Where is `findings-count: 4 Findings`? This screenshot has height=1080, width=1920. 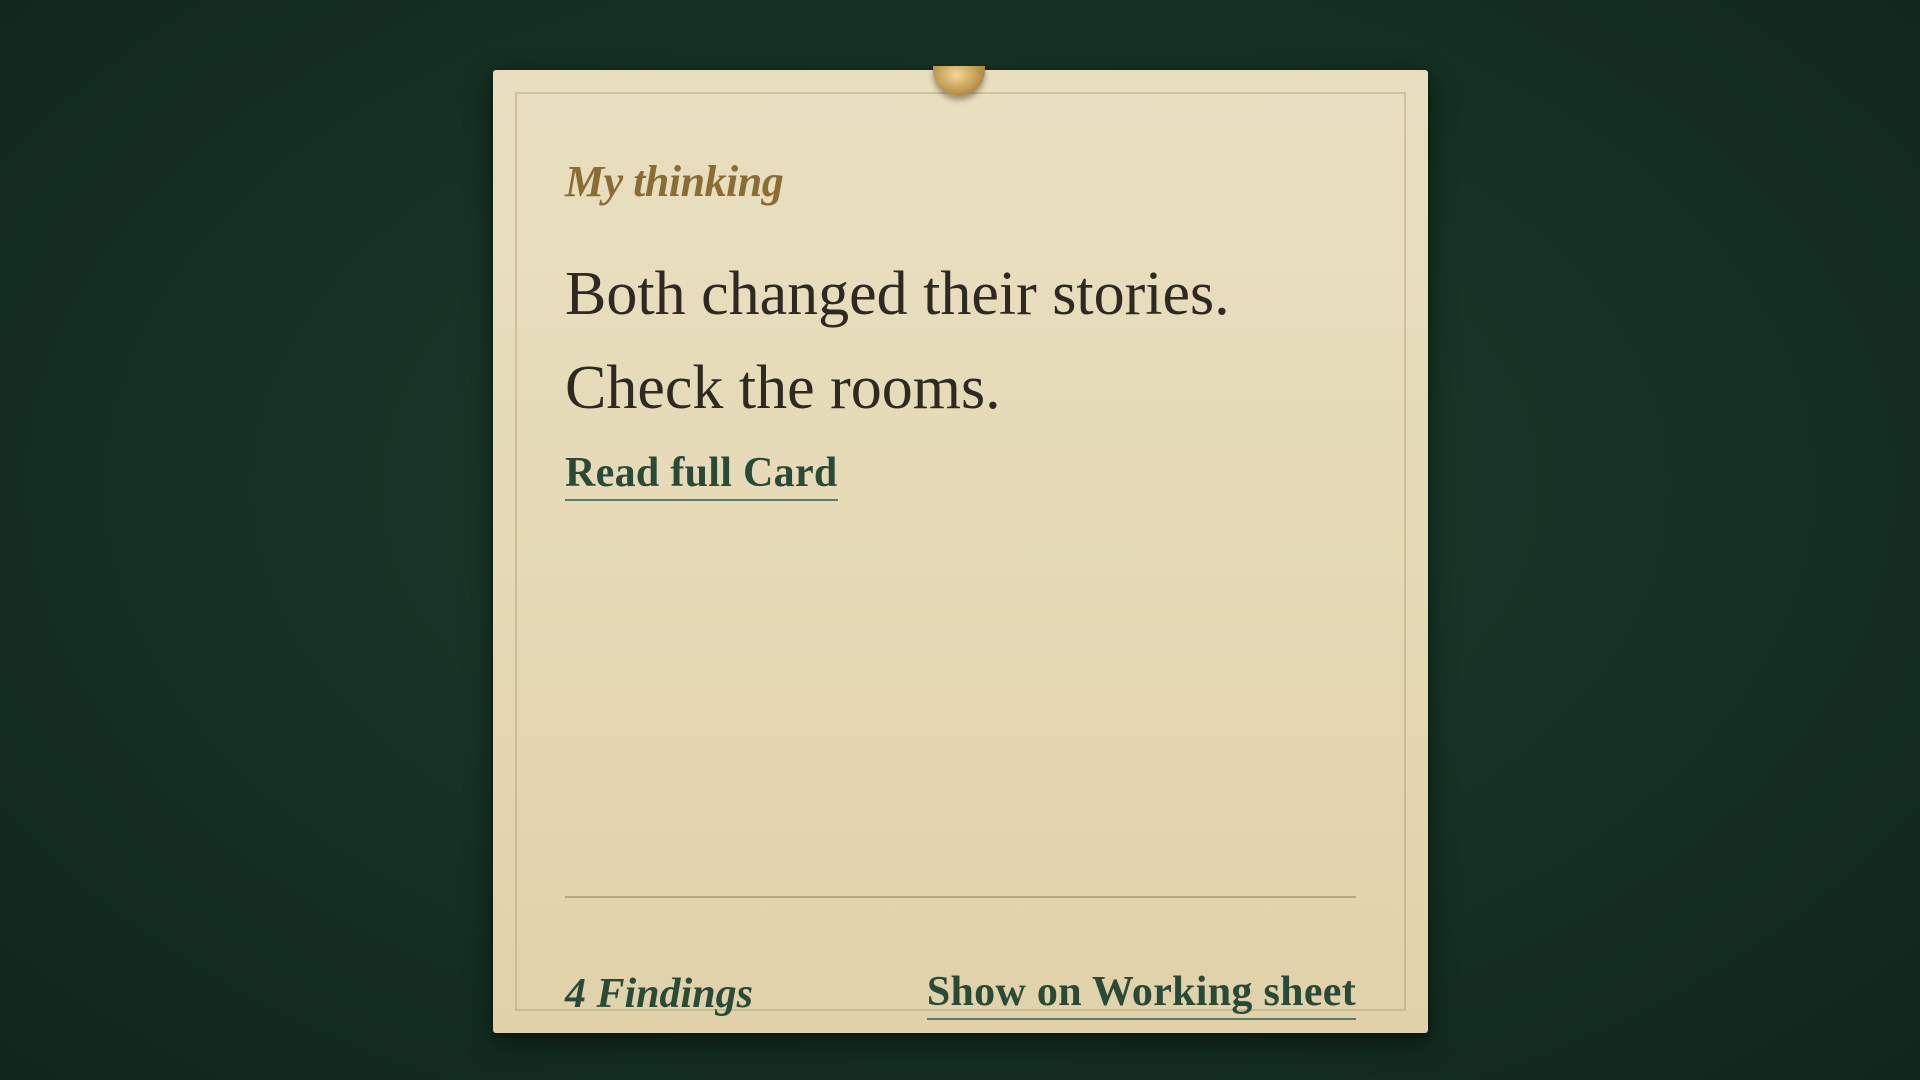
findings-count: 4 Findings is located at coordinates (659, 994).